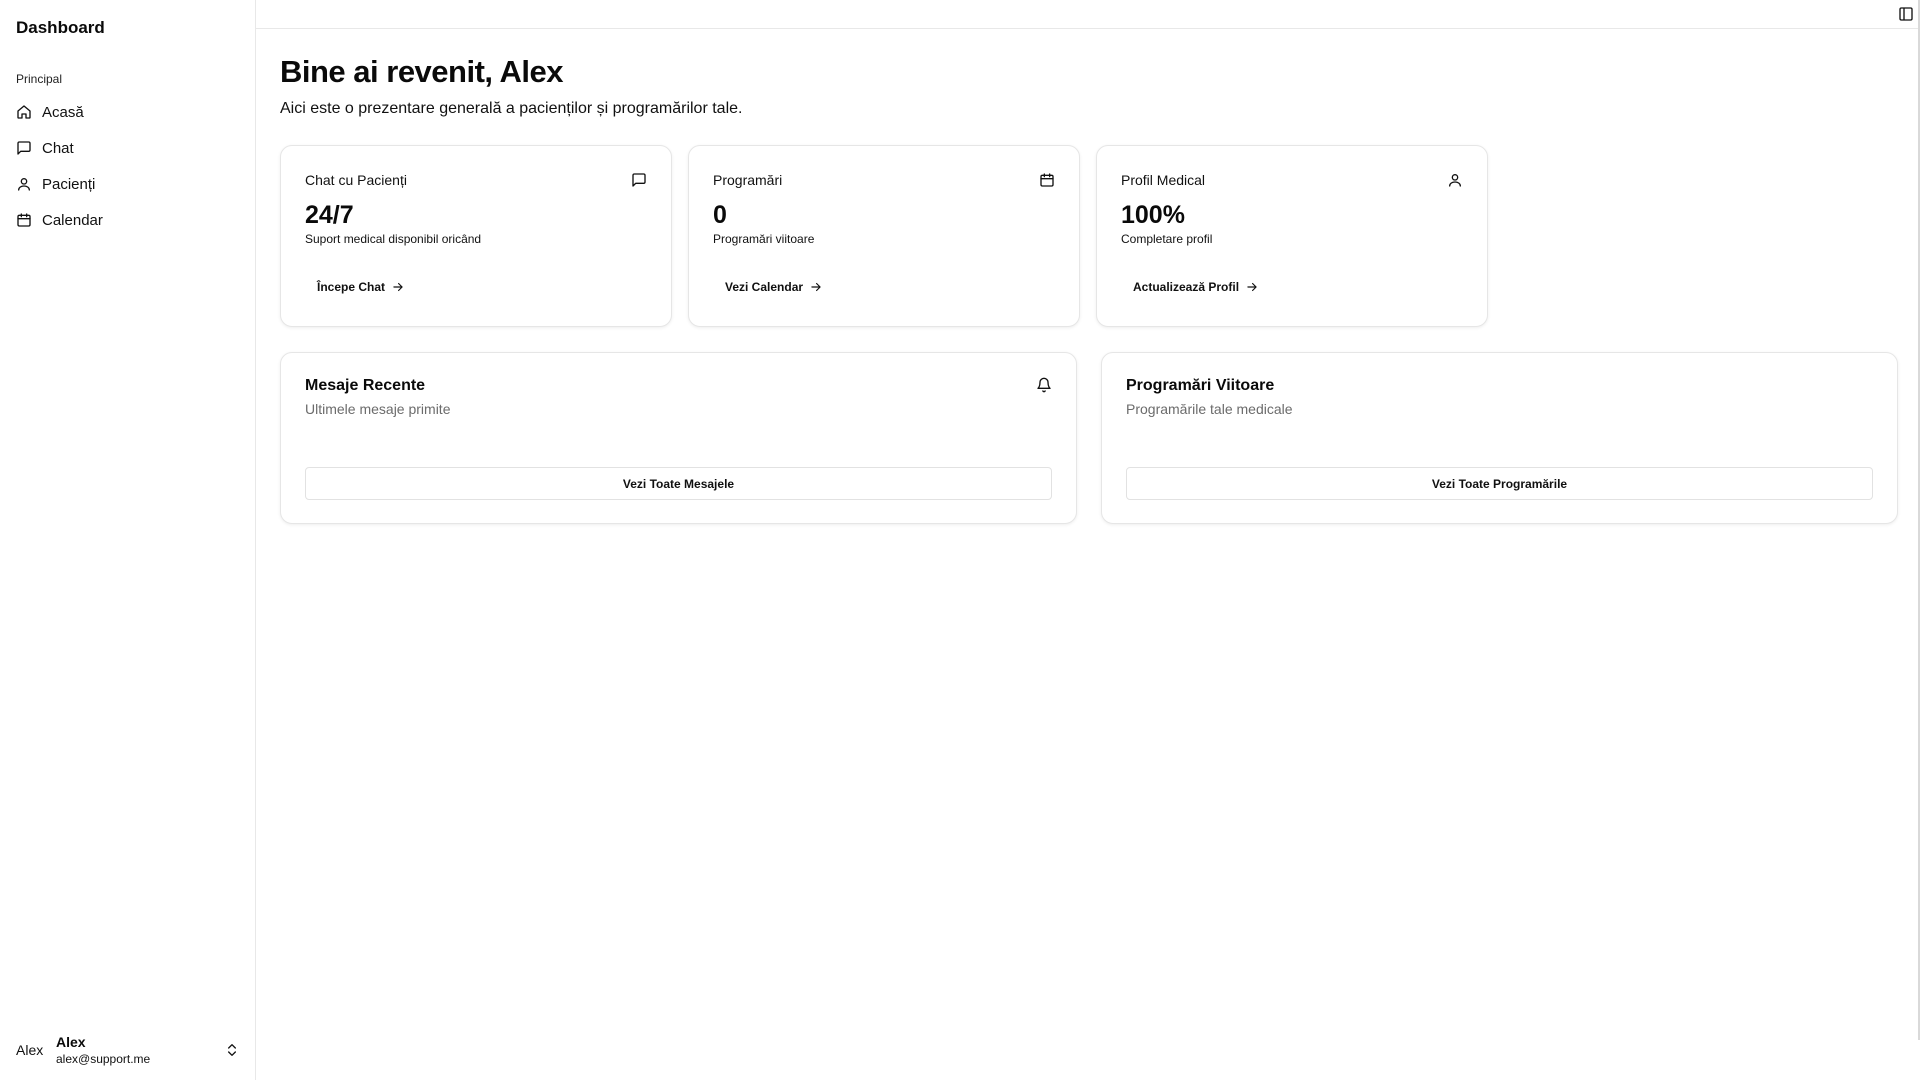 The width and height of the screenshot is (1920, 1080). What do you see at coordinates (764, 239) in the screenshot?
I see `card-description: Programări viitoare` at bounding box center [764, 239].